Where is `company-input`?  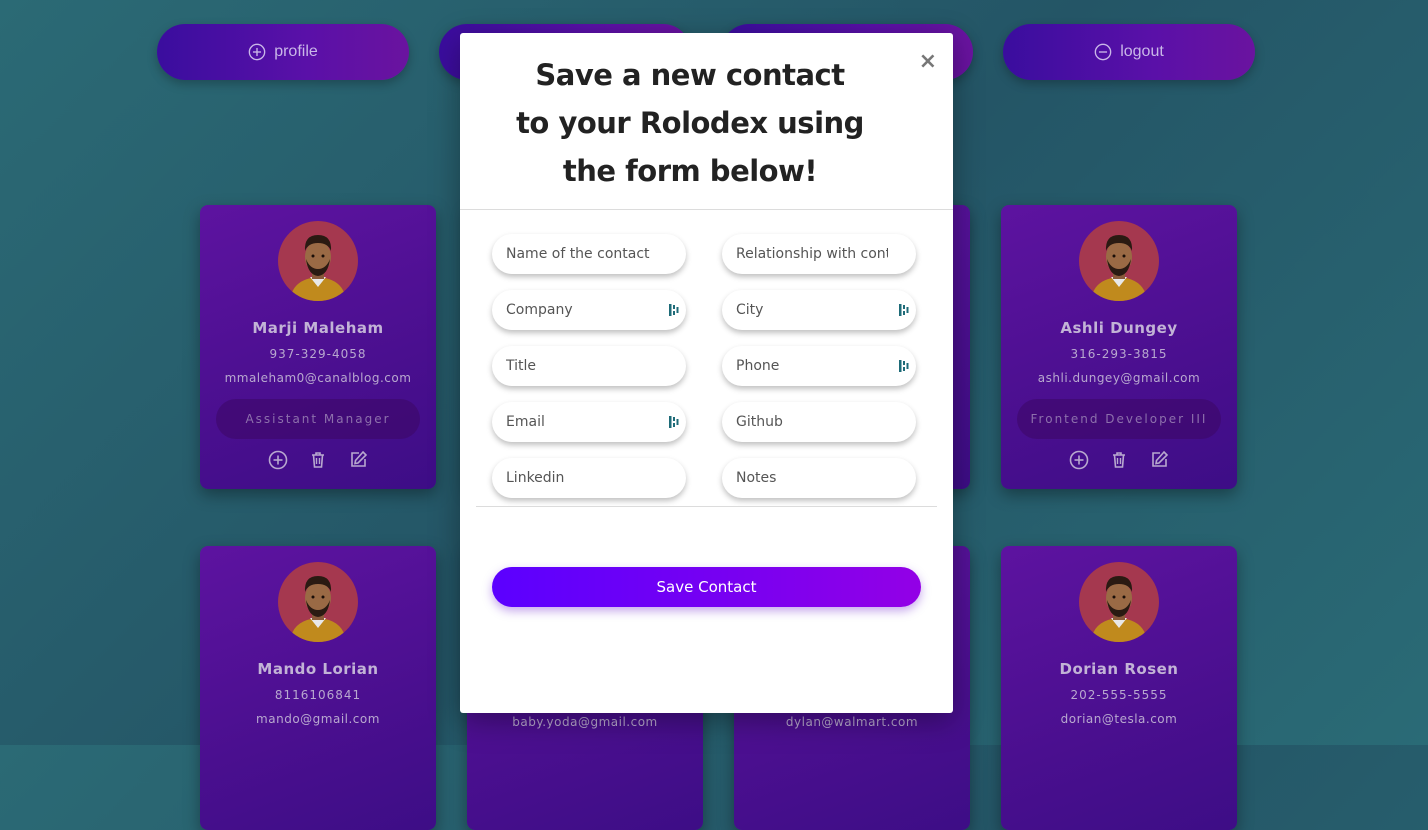
company-input is located at coordinates (589, 310).